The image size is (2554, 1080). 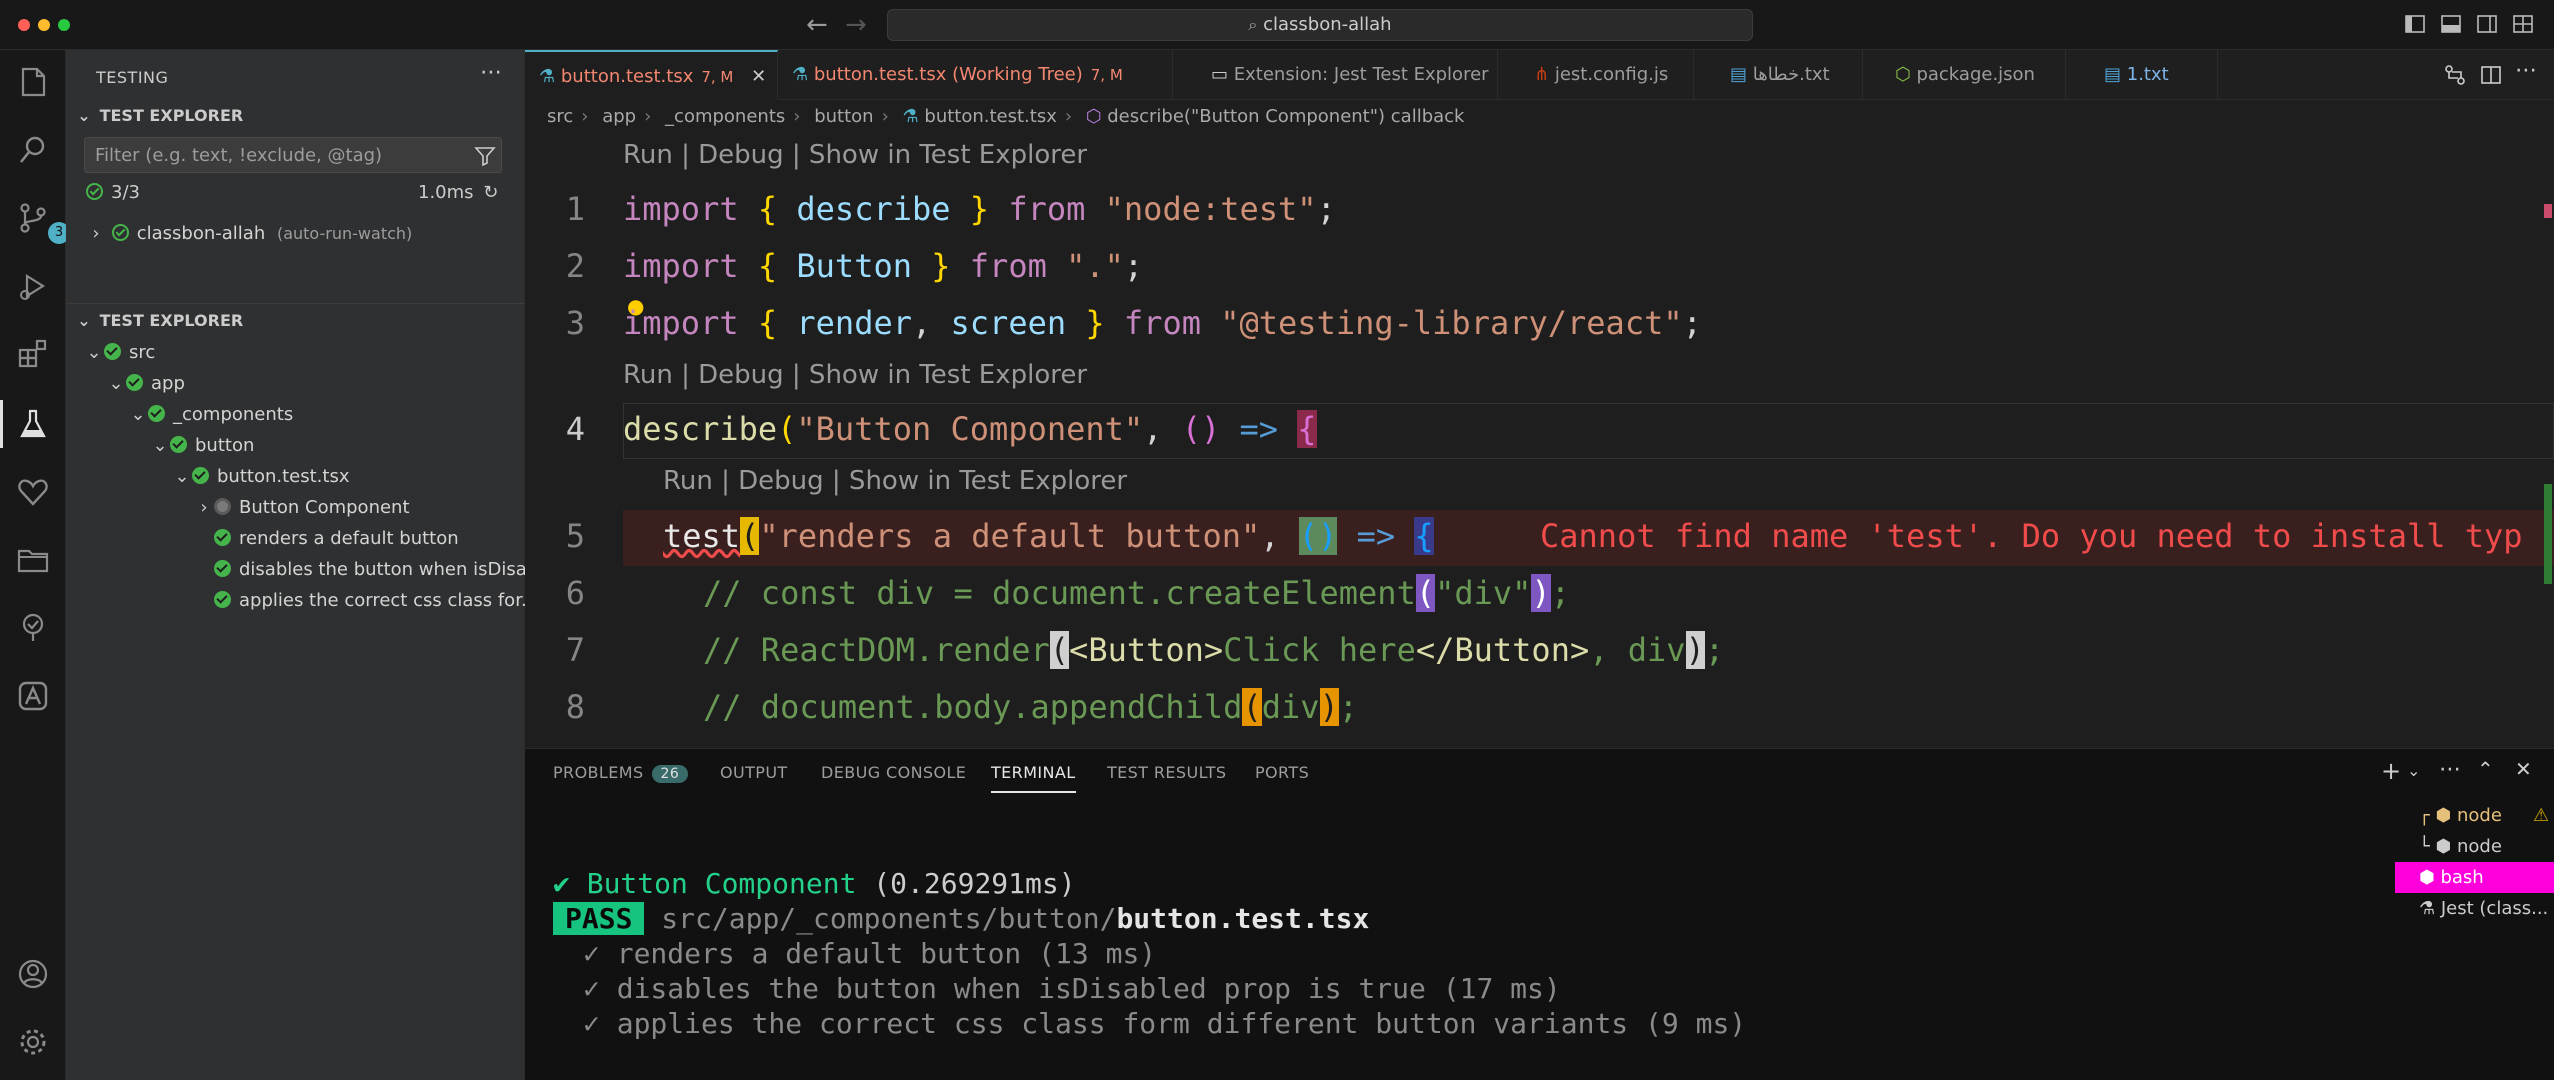 I want to click on breadcrumb-item: src, so click(x=560, y=116).